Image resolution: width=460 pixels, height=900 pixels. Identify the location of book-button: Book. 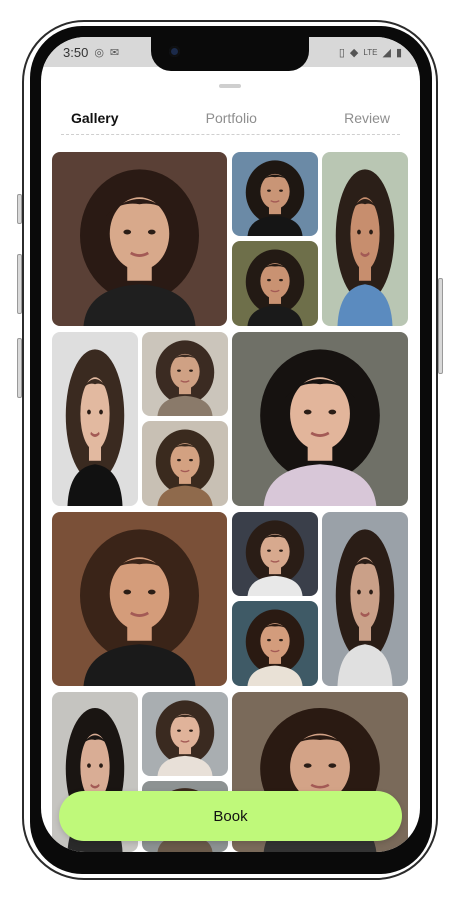
(230, 816).